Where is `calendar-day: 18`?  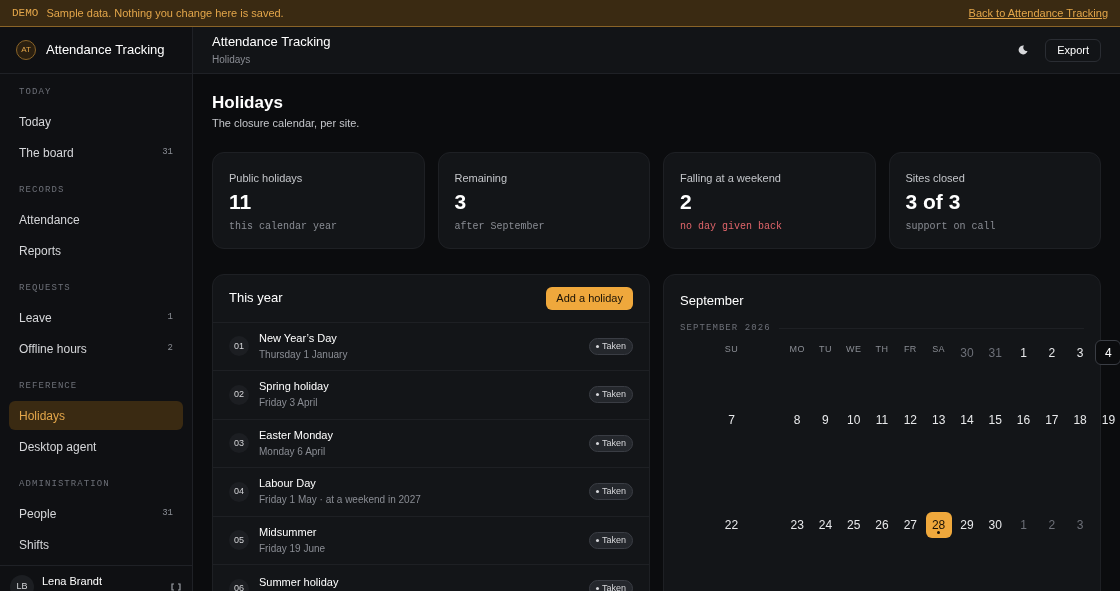
calendar-day: 18 is located at coordinates (1080, 419).